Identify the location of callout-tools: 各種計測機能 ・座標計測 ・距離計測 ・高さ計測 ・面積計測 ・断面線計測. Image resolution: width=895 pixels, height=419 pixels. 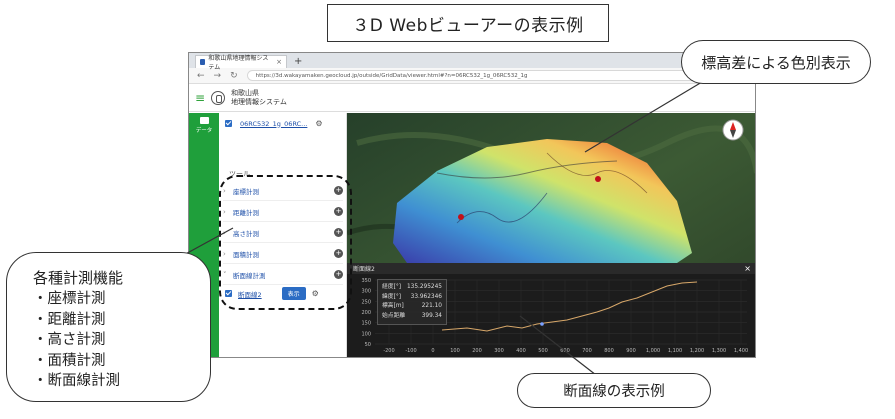
(108, 327).